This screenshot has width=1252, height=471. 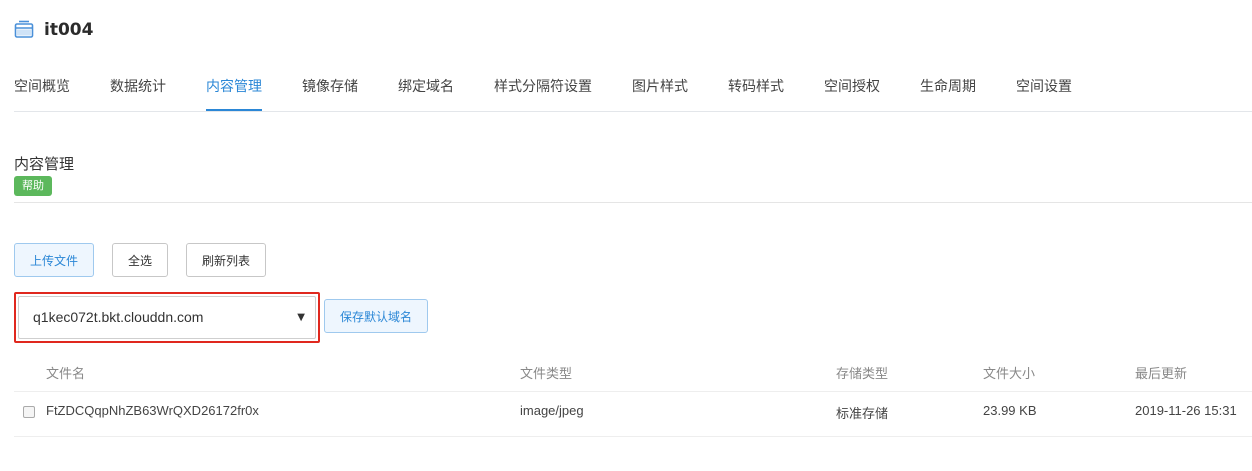 What do you see at coordinates (756, 86) in the screenshot?
I see `tab-transcode-style: 转码样式` at bounding box center [756, 86].